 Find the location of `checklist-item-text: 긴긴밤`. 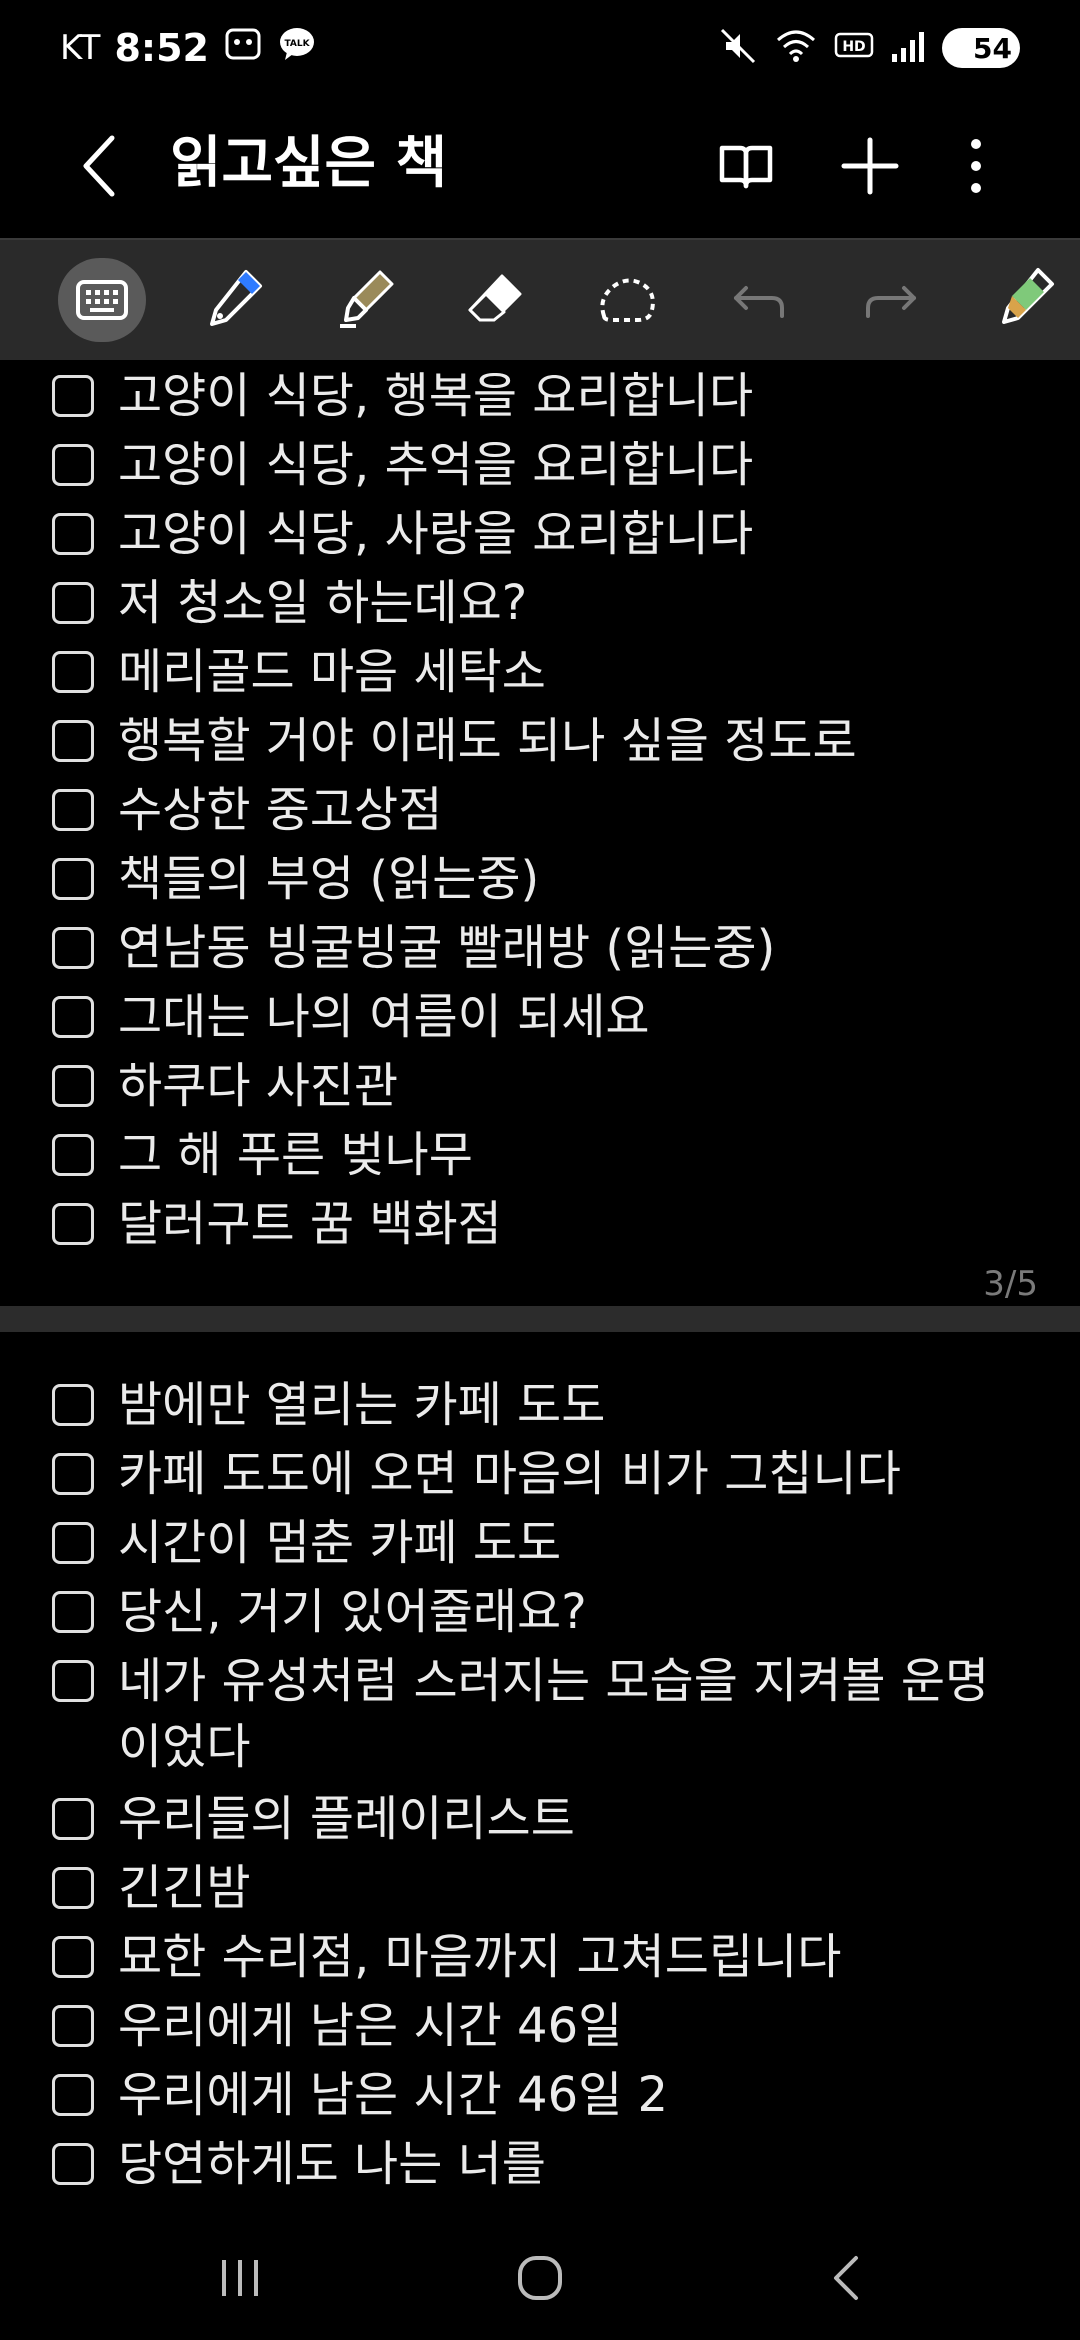

checklist-item-text: 긴긴밤 is located at coordinates (184, 1888).